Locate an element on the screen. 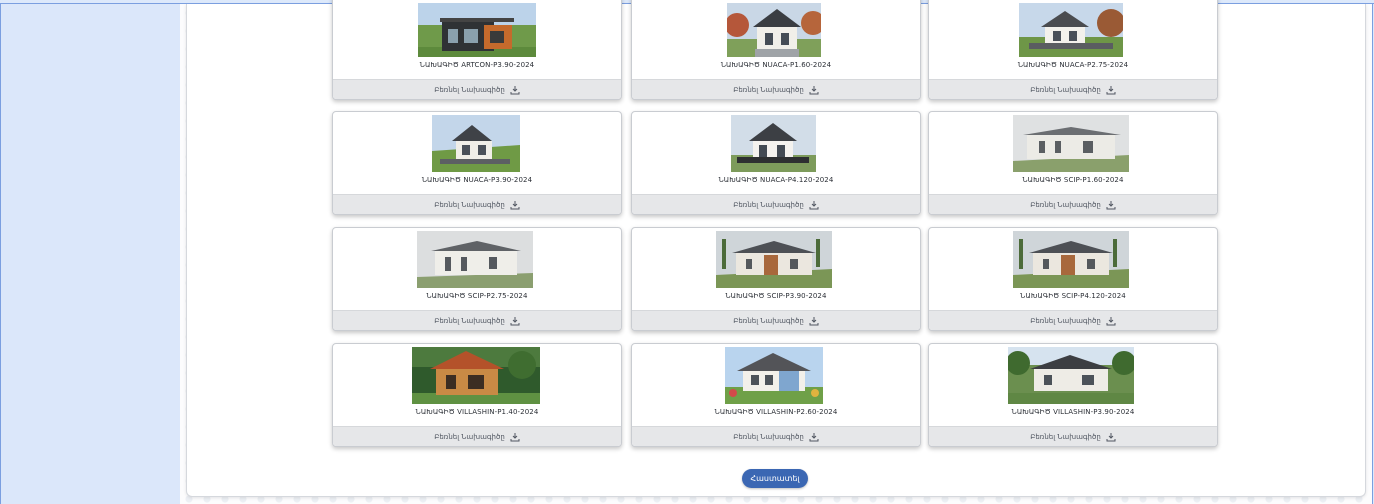  project-title: ՆԱԽԱԳԻԾ NUACA-P4.120-2024 is located at coordinates (776, 180).